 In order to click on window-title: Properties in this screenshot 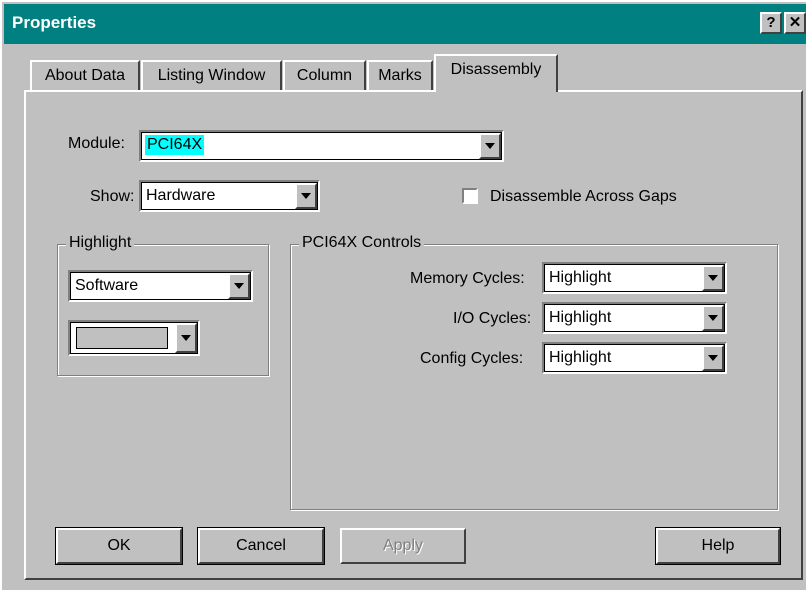, I will do `click(54, 22)`.